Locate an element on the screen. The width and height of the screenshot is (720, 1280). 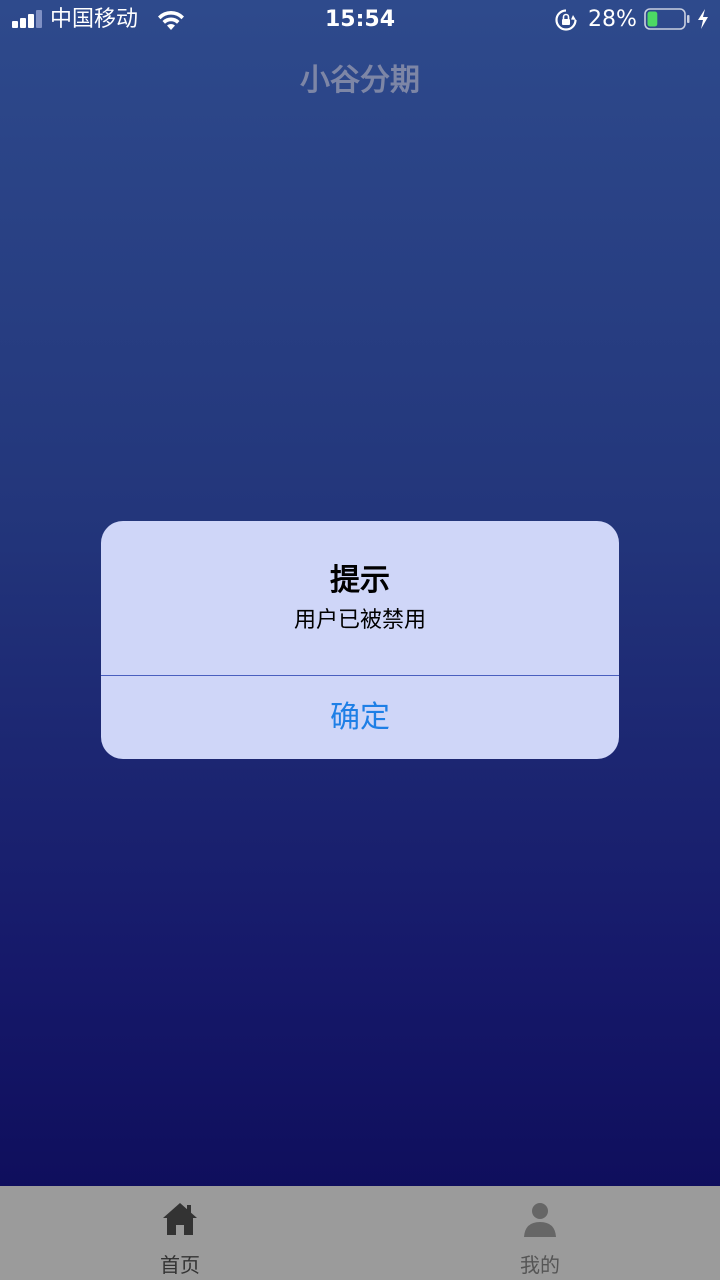
dialog-title: 提示 is located at coordinates (360, 580).